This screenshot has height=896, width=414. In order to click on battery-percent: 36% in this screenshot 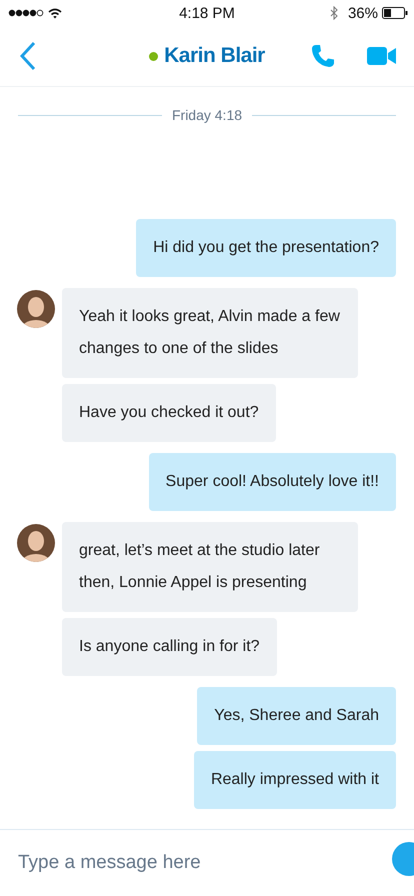, I will do `click(363, 13)`.